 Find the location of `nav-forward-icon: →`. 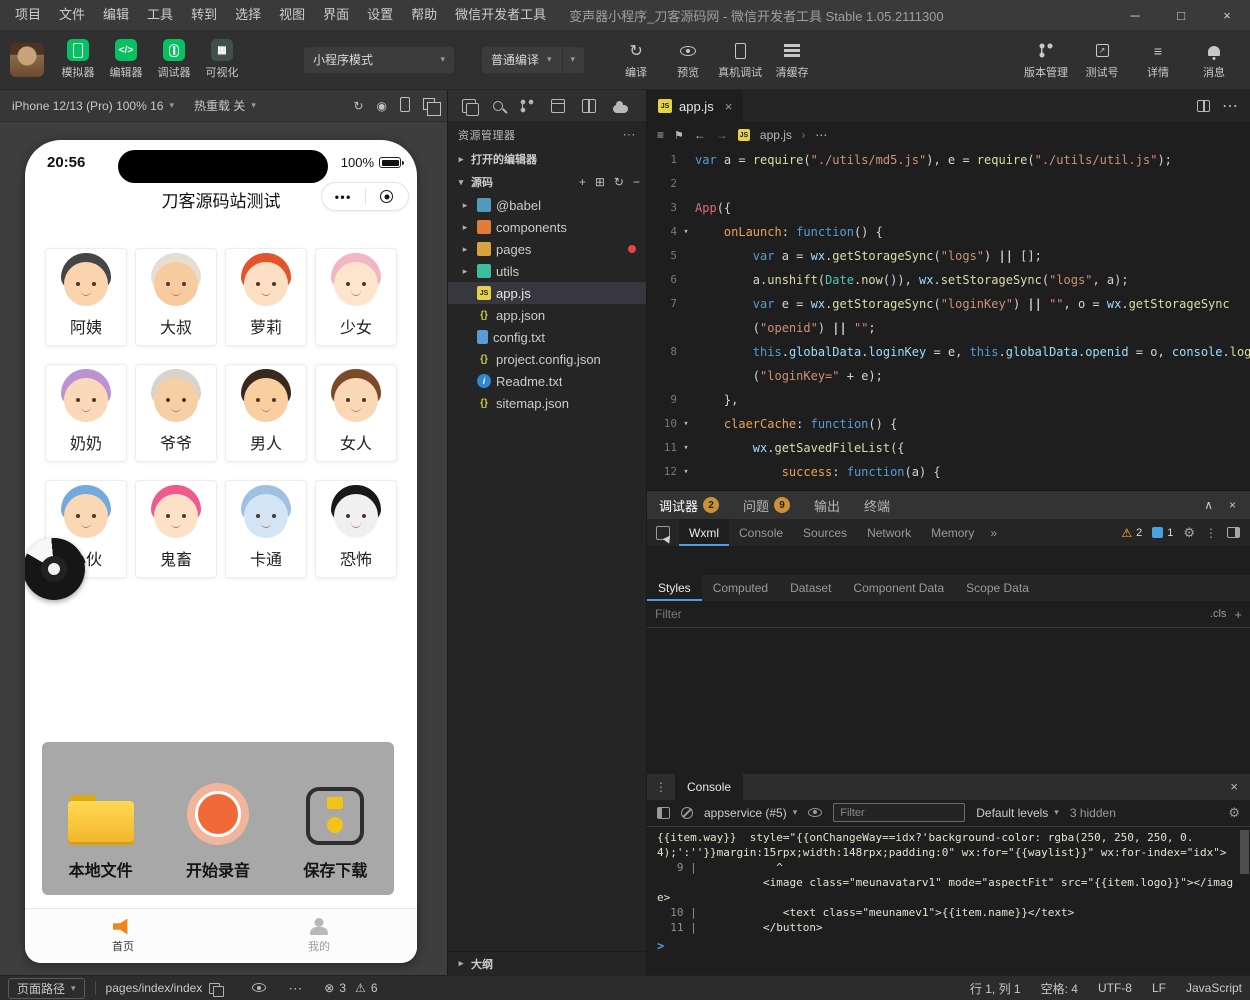

nav-forward-icon: → is located at coordinates (722, 135).